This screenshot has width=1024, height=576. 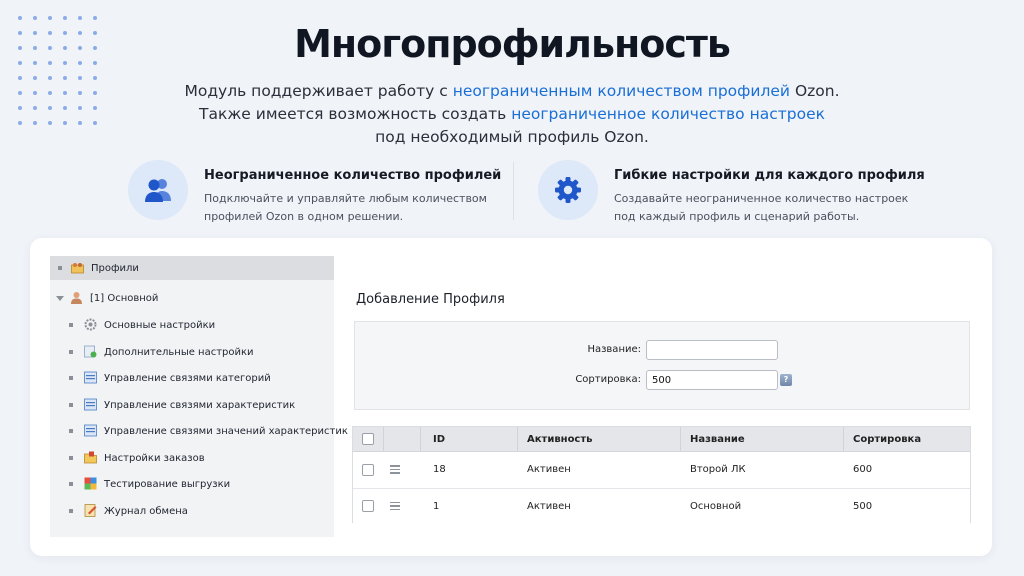 What do you see at coordinates (158, 190) in the screenshot?
I see `users-icon` at bounding box center [158, 190].